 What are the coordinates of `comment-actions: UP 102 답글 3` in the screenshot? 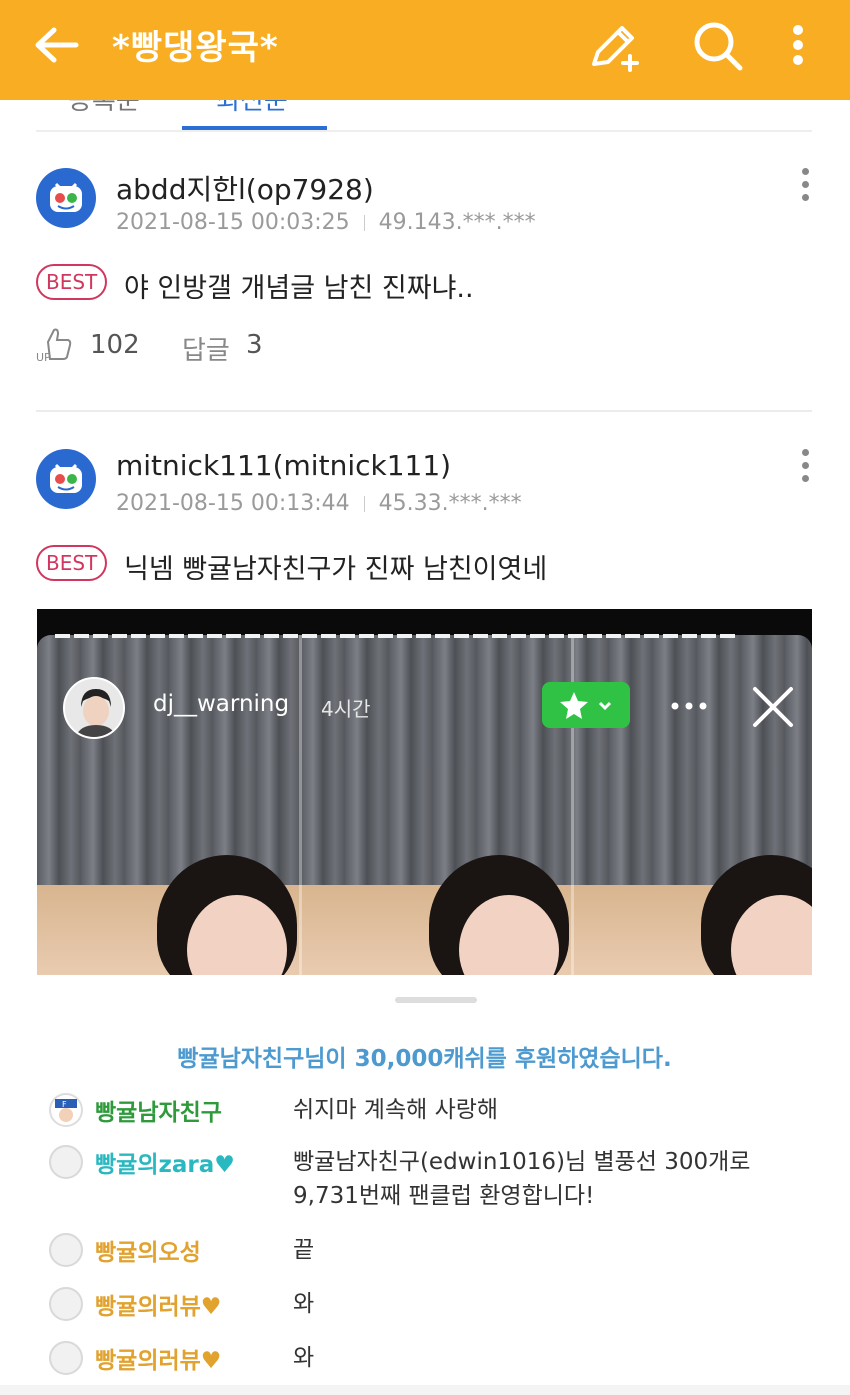 It's located at (186, 347).